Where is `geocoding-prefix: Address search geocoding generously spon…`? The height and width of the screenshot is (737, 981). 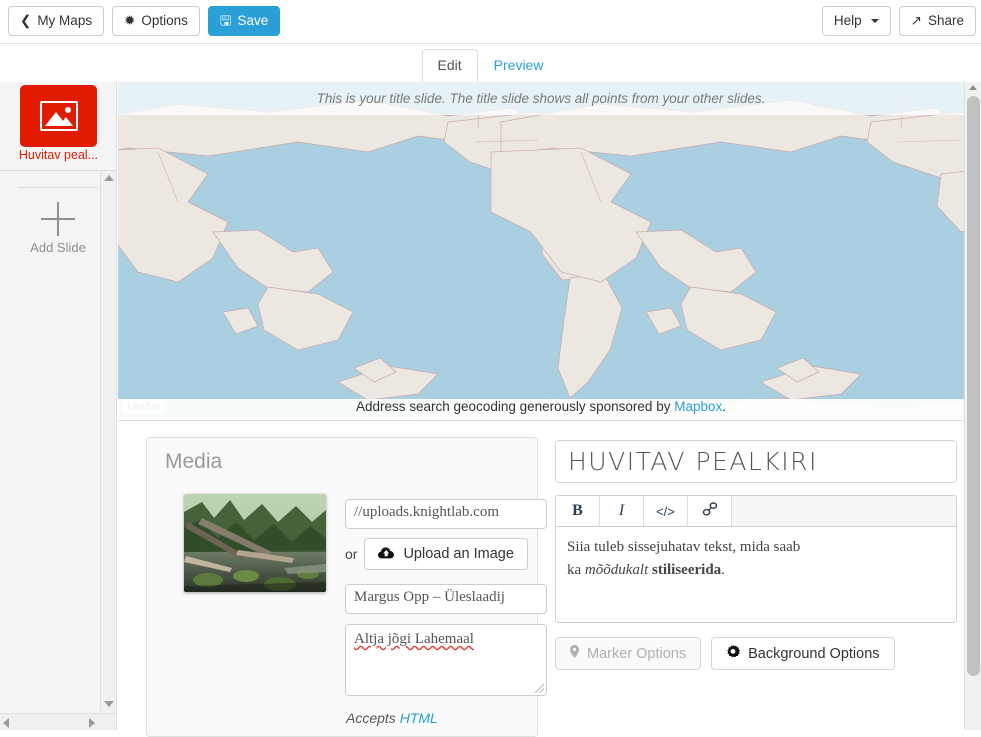 geocoding-prefix: Address search geocoding generously spon… is located at coordinates (515, 406).